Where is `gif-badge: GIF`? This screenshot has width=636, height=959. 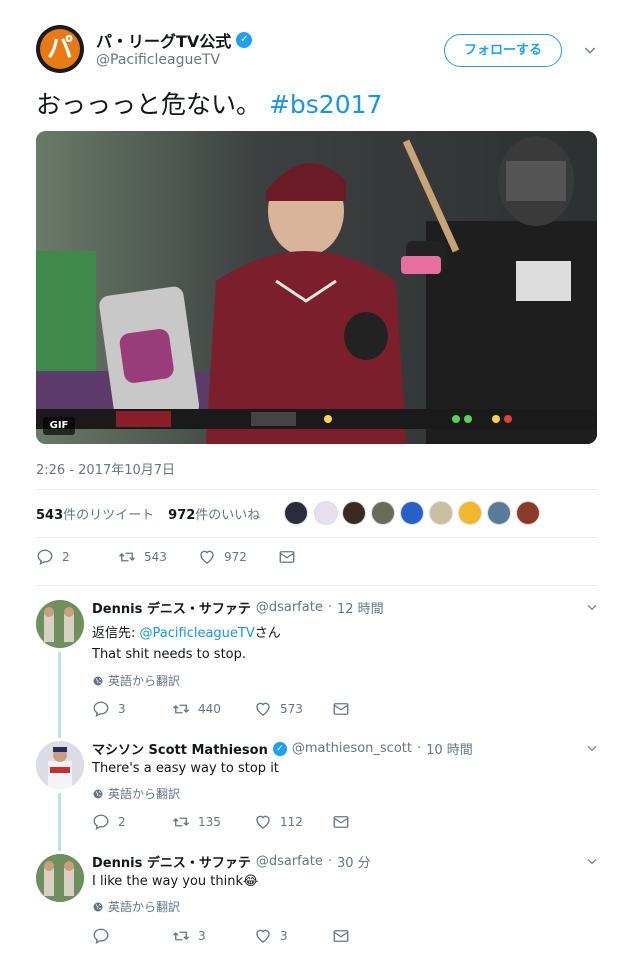 gif-badge: GIF is located at coordinates (59, 426).